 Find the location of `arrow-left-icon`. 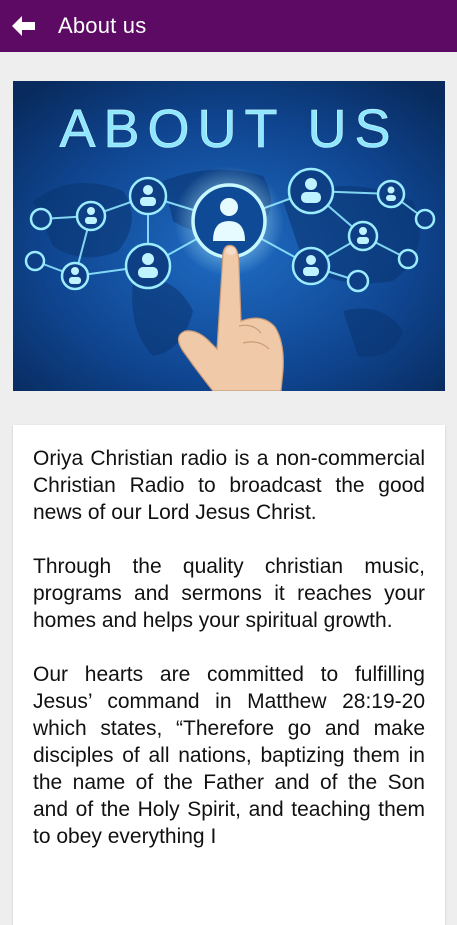

arrow-left-icon is located at coordinates (23, 26).